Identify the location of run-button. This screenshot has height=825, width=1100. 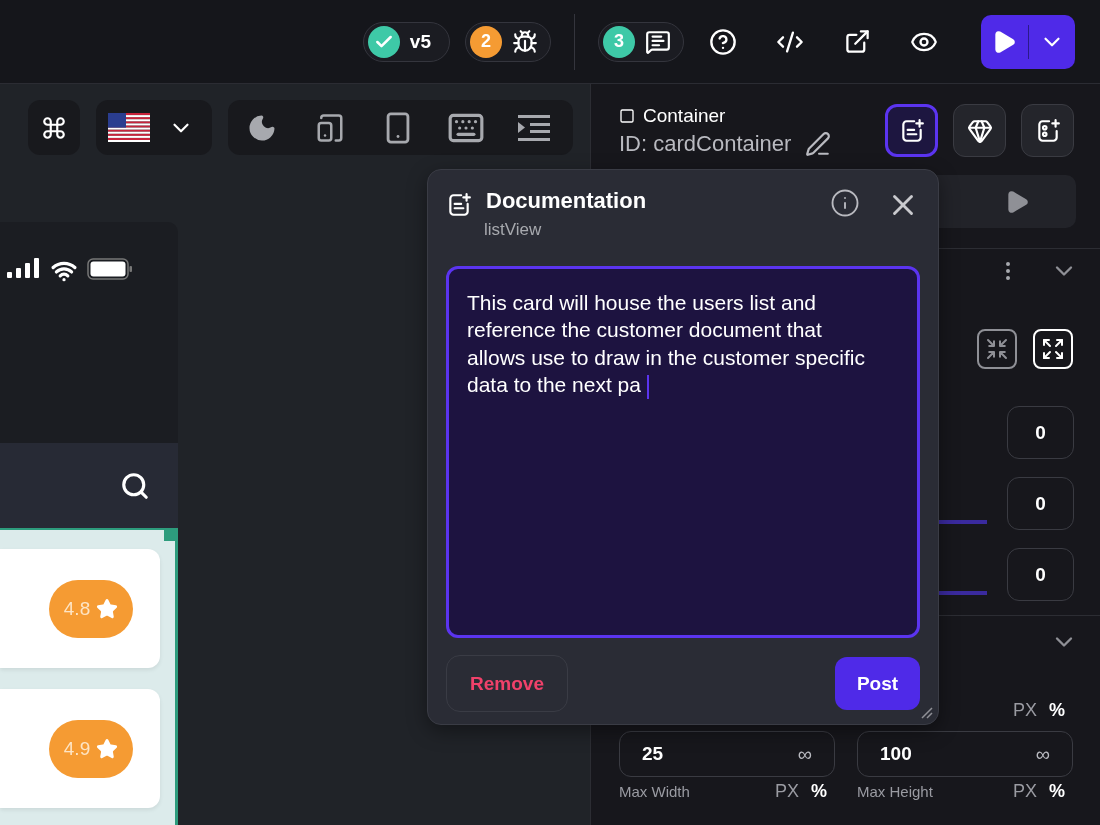
(1028, 41).